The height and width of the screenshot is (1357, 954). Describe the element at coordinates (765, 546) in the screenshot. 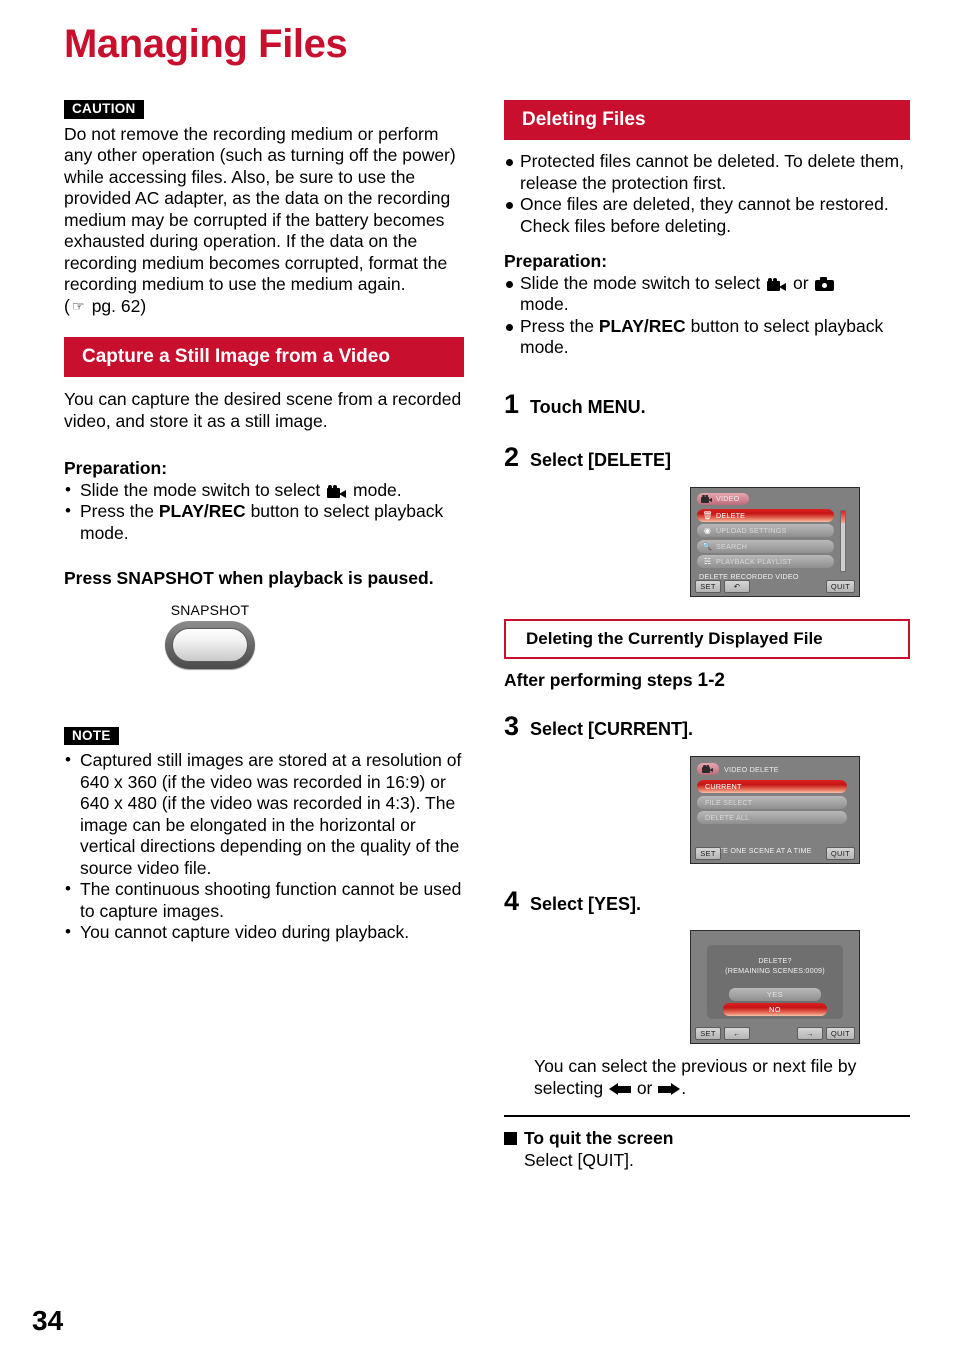

I see `menu-item-search: 🔍 SEARCH` at that location.